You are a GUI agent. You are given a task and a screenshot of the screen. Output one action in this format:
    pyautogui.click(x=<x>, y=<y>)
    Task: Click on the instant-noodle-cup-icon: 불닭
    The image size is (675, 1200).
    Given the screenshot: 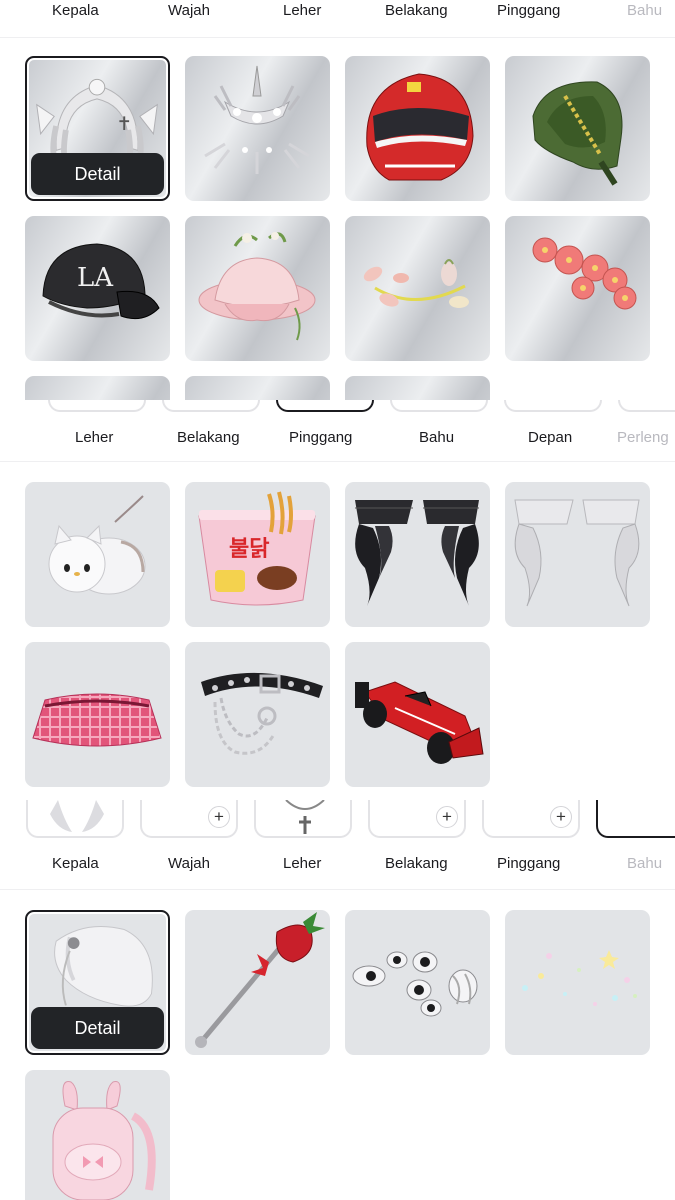 What is the action you would take?
    pyautogui.click(x=257, y=548)
    